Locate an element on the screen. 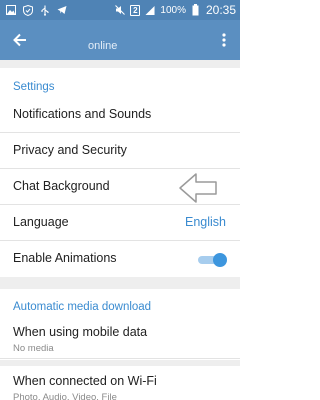 The width and height of the screenshot is (320, 400). mute-icon is located at coordinates (120, 10).